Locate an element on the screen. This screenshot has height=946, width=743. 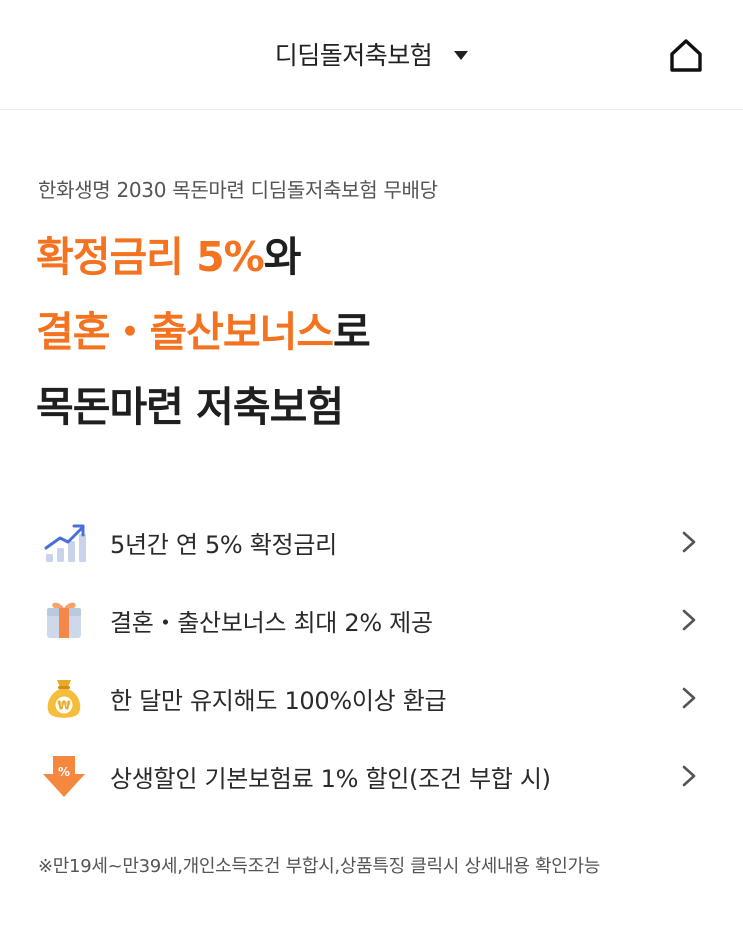
money-bag-icon: ₩ is located at coordinates (64, 699).